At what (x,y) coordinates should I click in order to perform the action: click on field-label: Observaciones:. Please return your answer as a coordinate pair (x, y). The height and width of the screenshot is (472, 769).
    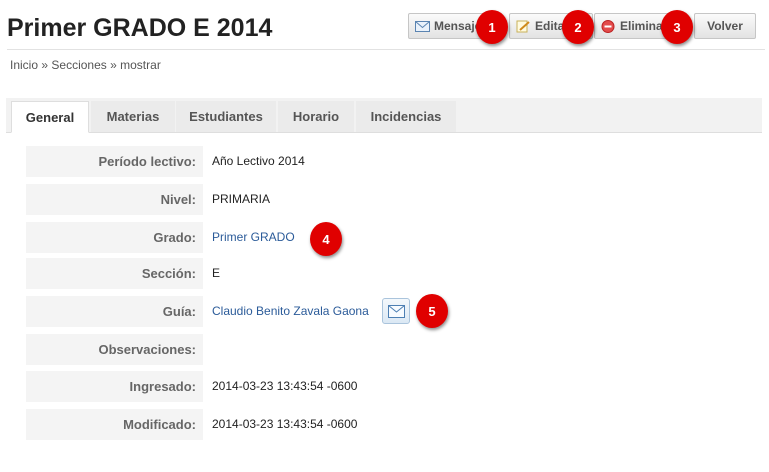
    Looking at the image, I should click on (114, 349).